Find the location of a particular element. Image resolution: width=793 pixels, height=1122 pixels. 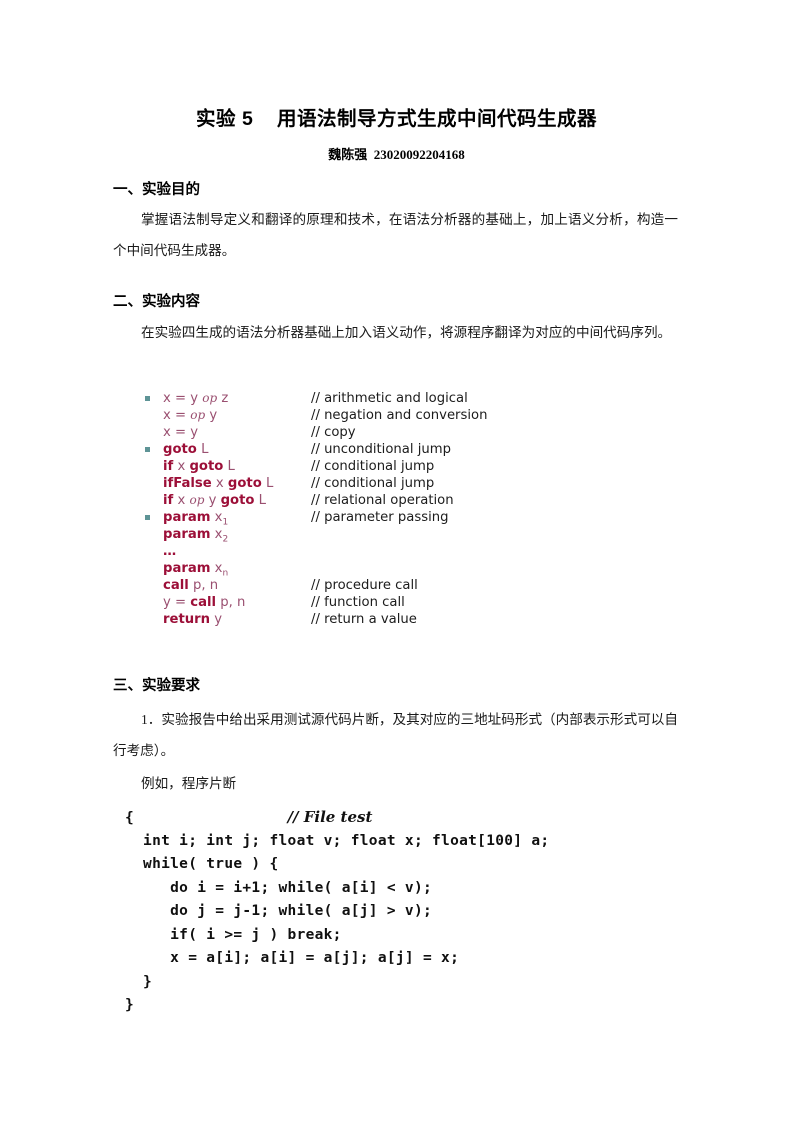

listing-instruction: x = y op z is located at coordinates (196, 398).